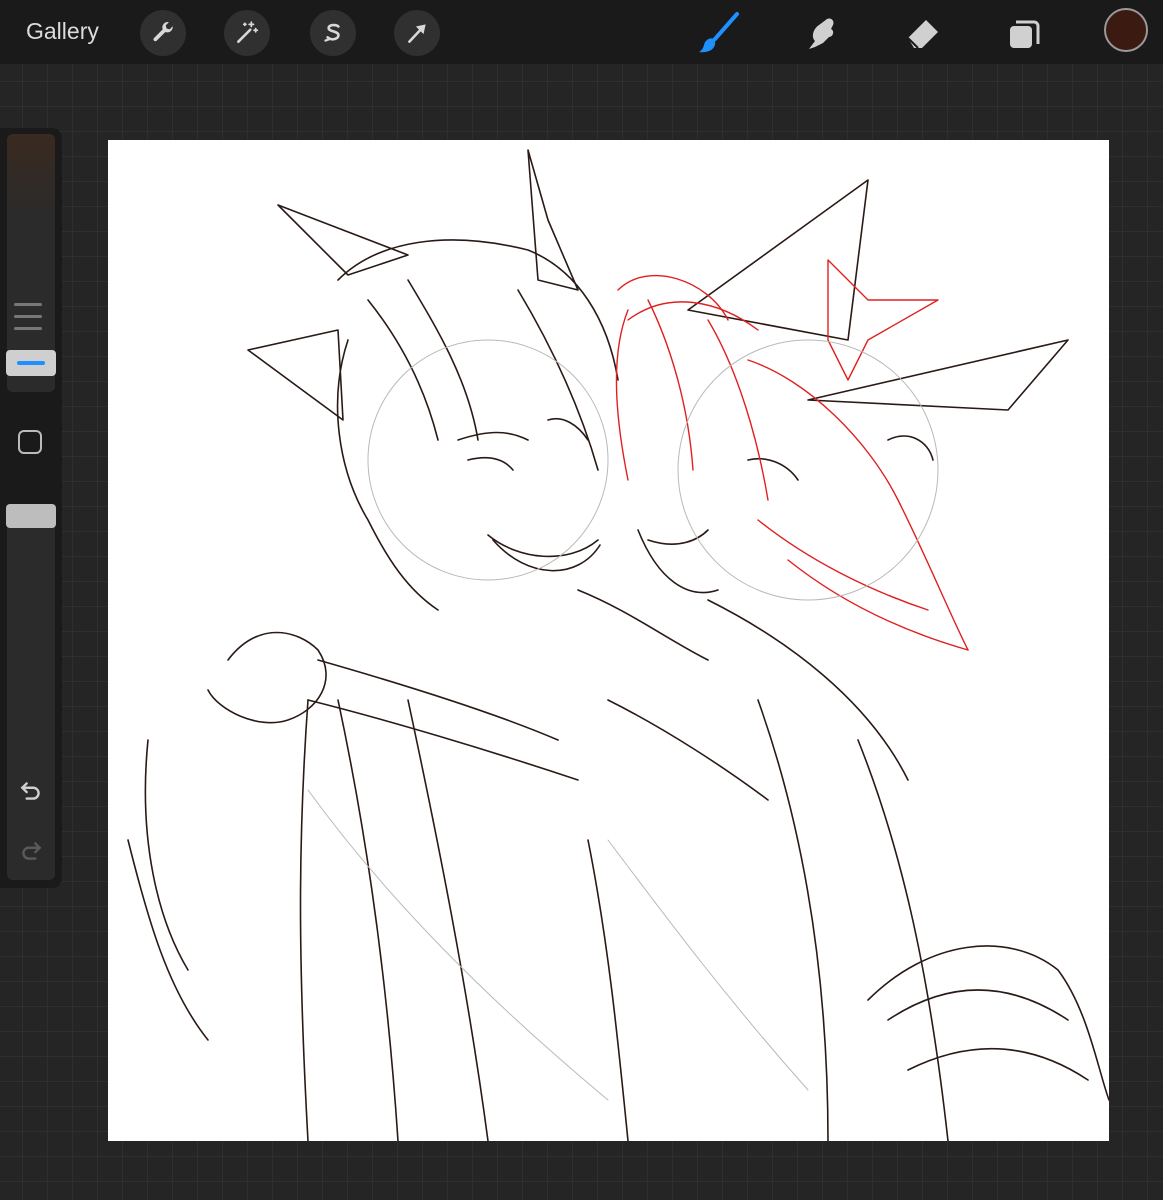  Describe the element at coordinates (31, 516) in the screenshot. I see `opacity-slider` at that location.